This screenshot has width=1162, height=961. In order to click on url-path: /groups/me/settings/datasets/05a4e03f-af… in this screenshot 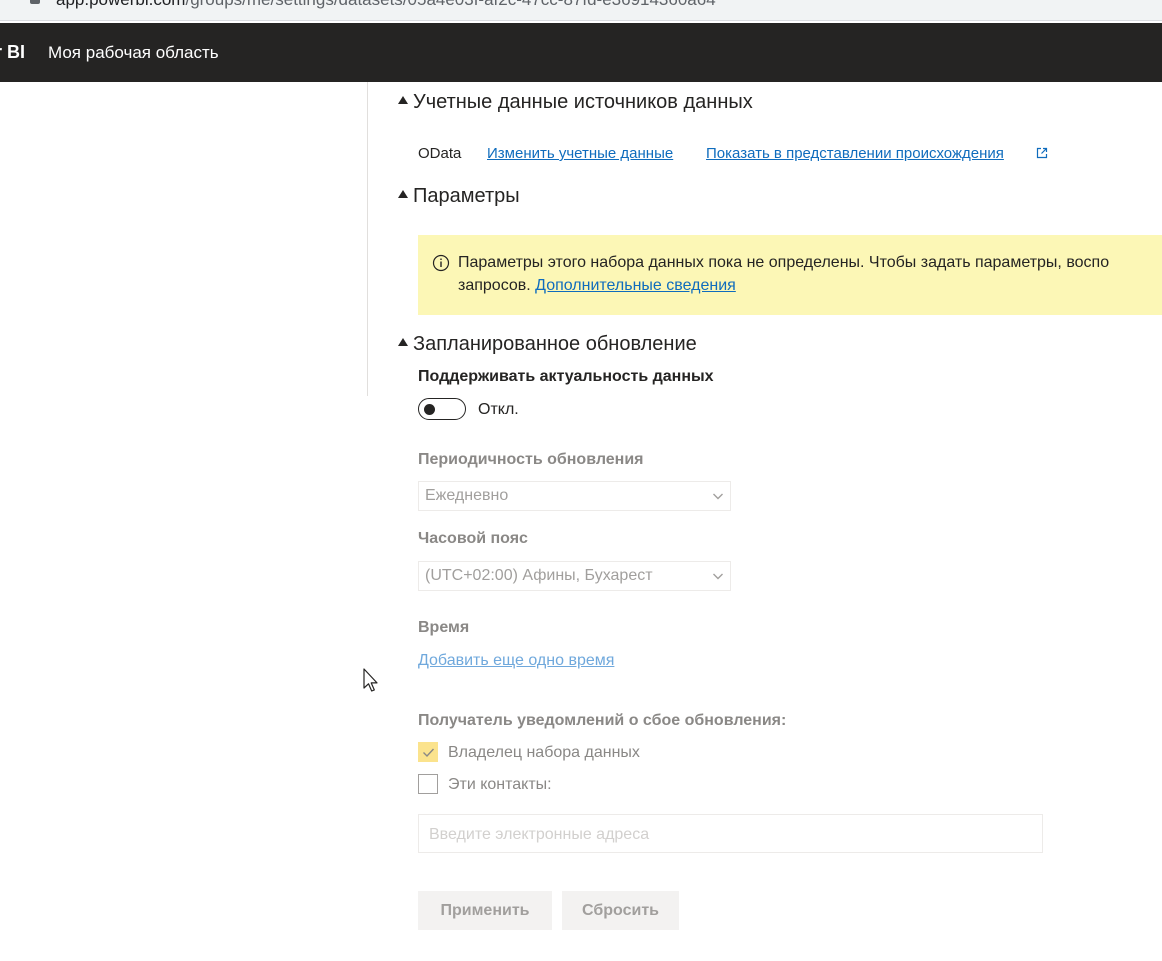, I will do `click(450, 4)`.